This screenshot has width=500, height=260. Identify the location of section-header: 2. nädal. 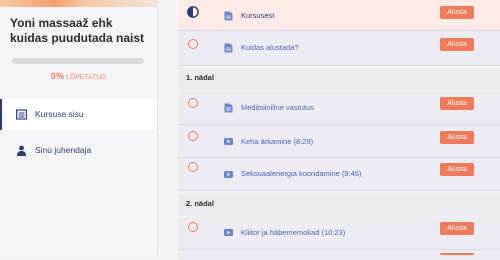
(339, 205).